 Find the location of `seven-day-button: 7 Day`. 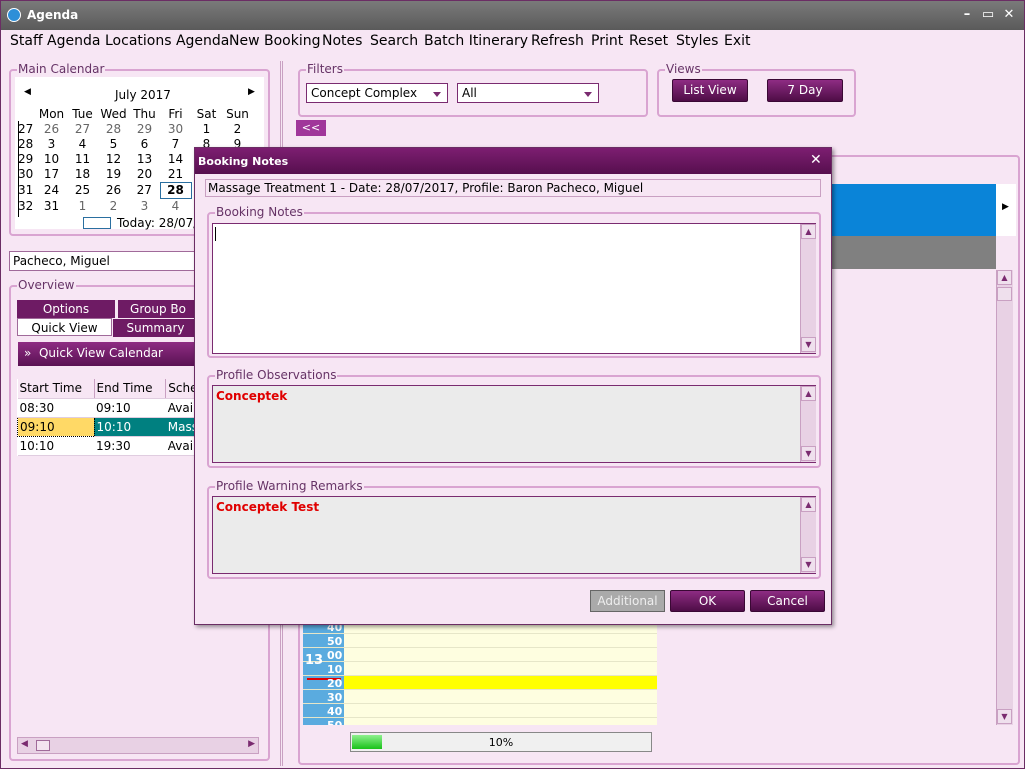

seven-day-button: 7 Day is located at coordinates (805, 90).